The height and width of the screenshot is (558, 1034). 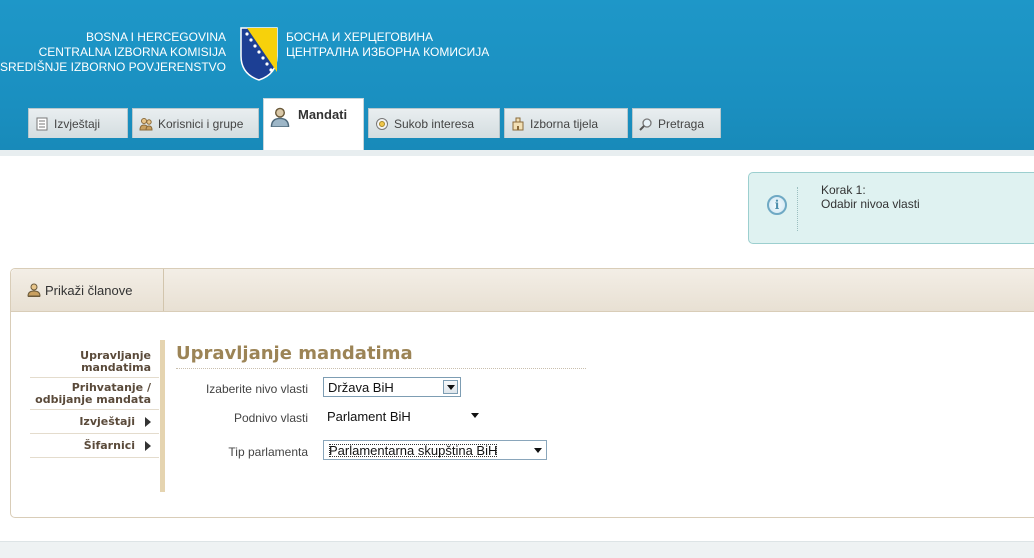 What do you see at coordinates (369, 416) in the screenshot?
I see `select-value: Parlament BiH` at bounding box center [369, 416].